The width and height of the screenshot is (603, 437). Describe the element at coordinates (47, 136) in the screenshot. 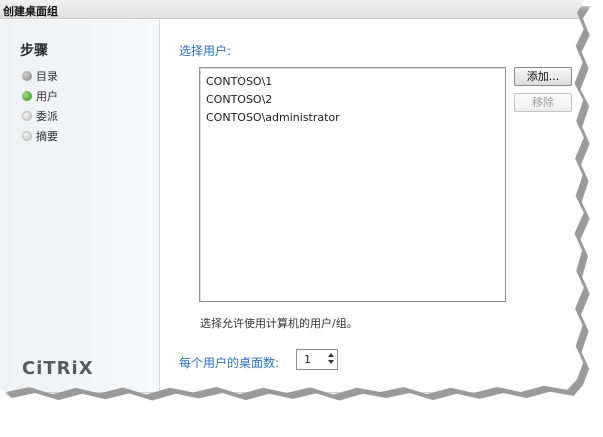

I see `step-label: 摘要` at that location.